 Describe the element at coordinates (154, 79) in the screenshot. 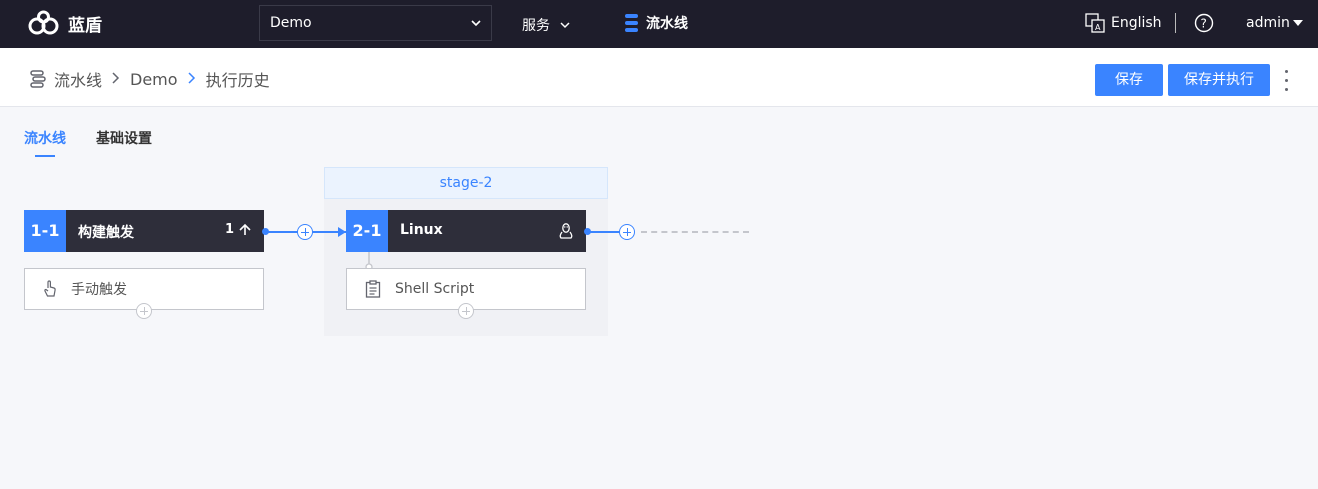

I see `breadcrumb-project: Demo` at that location.